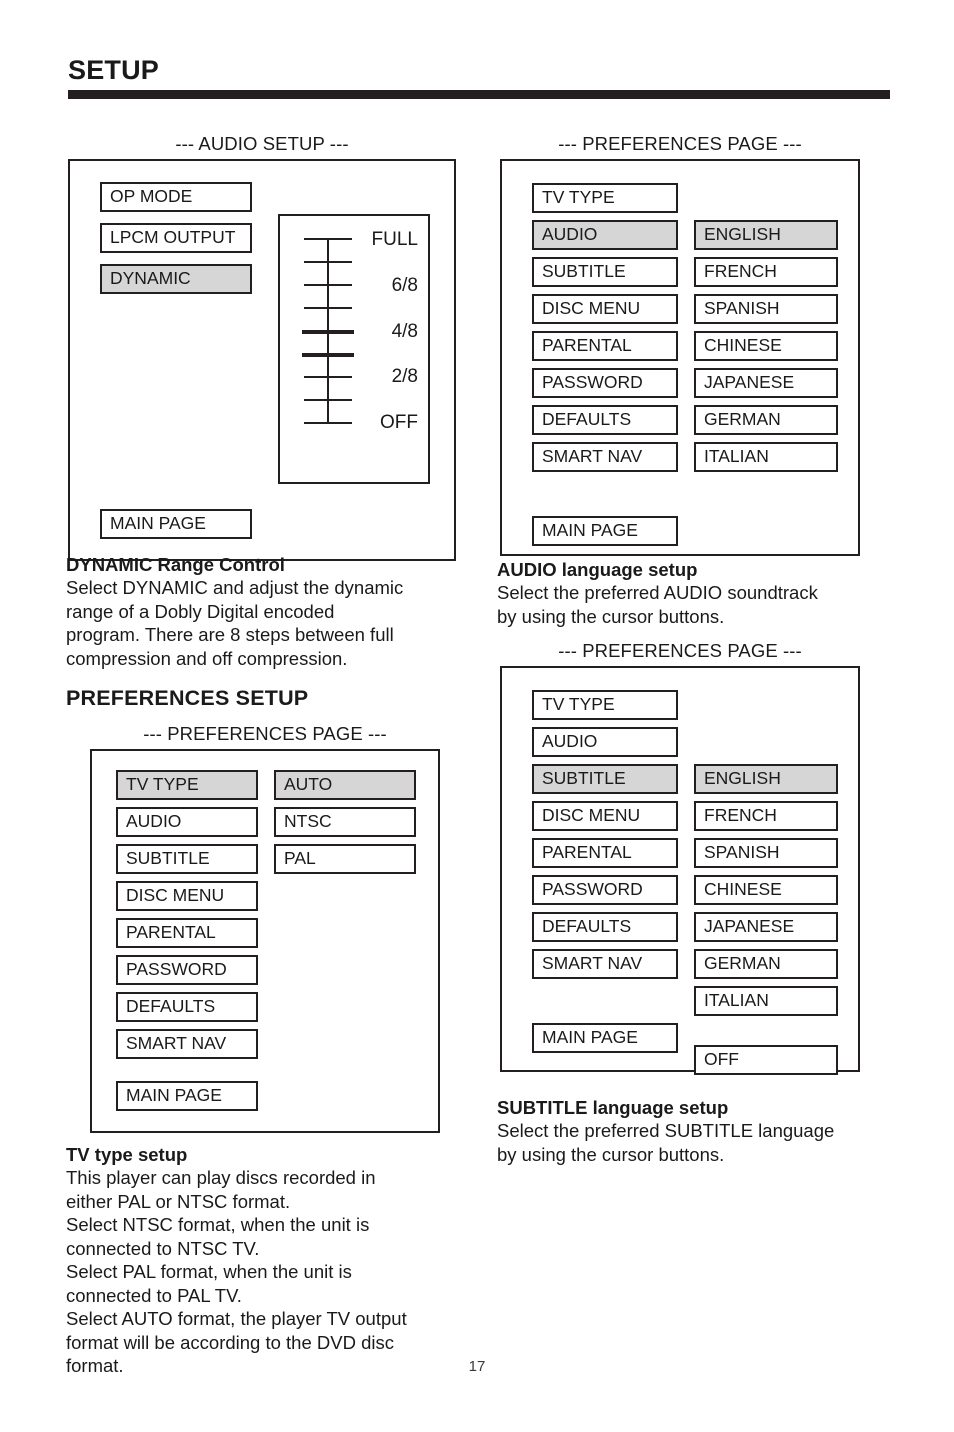  What do you see at coordinates (235, 588) in the screenshot?
I see `dynamic-range-line-0: Select DYNAMIC and adjust the dynamic` at bounding box center [235, 588].